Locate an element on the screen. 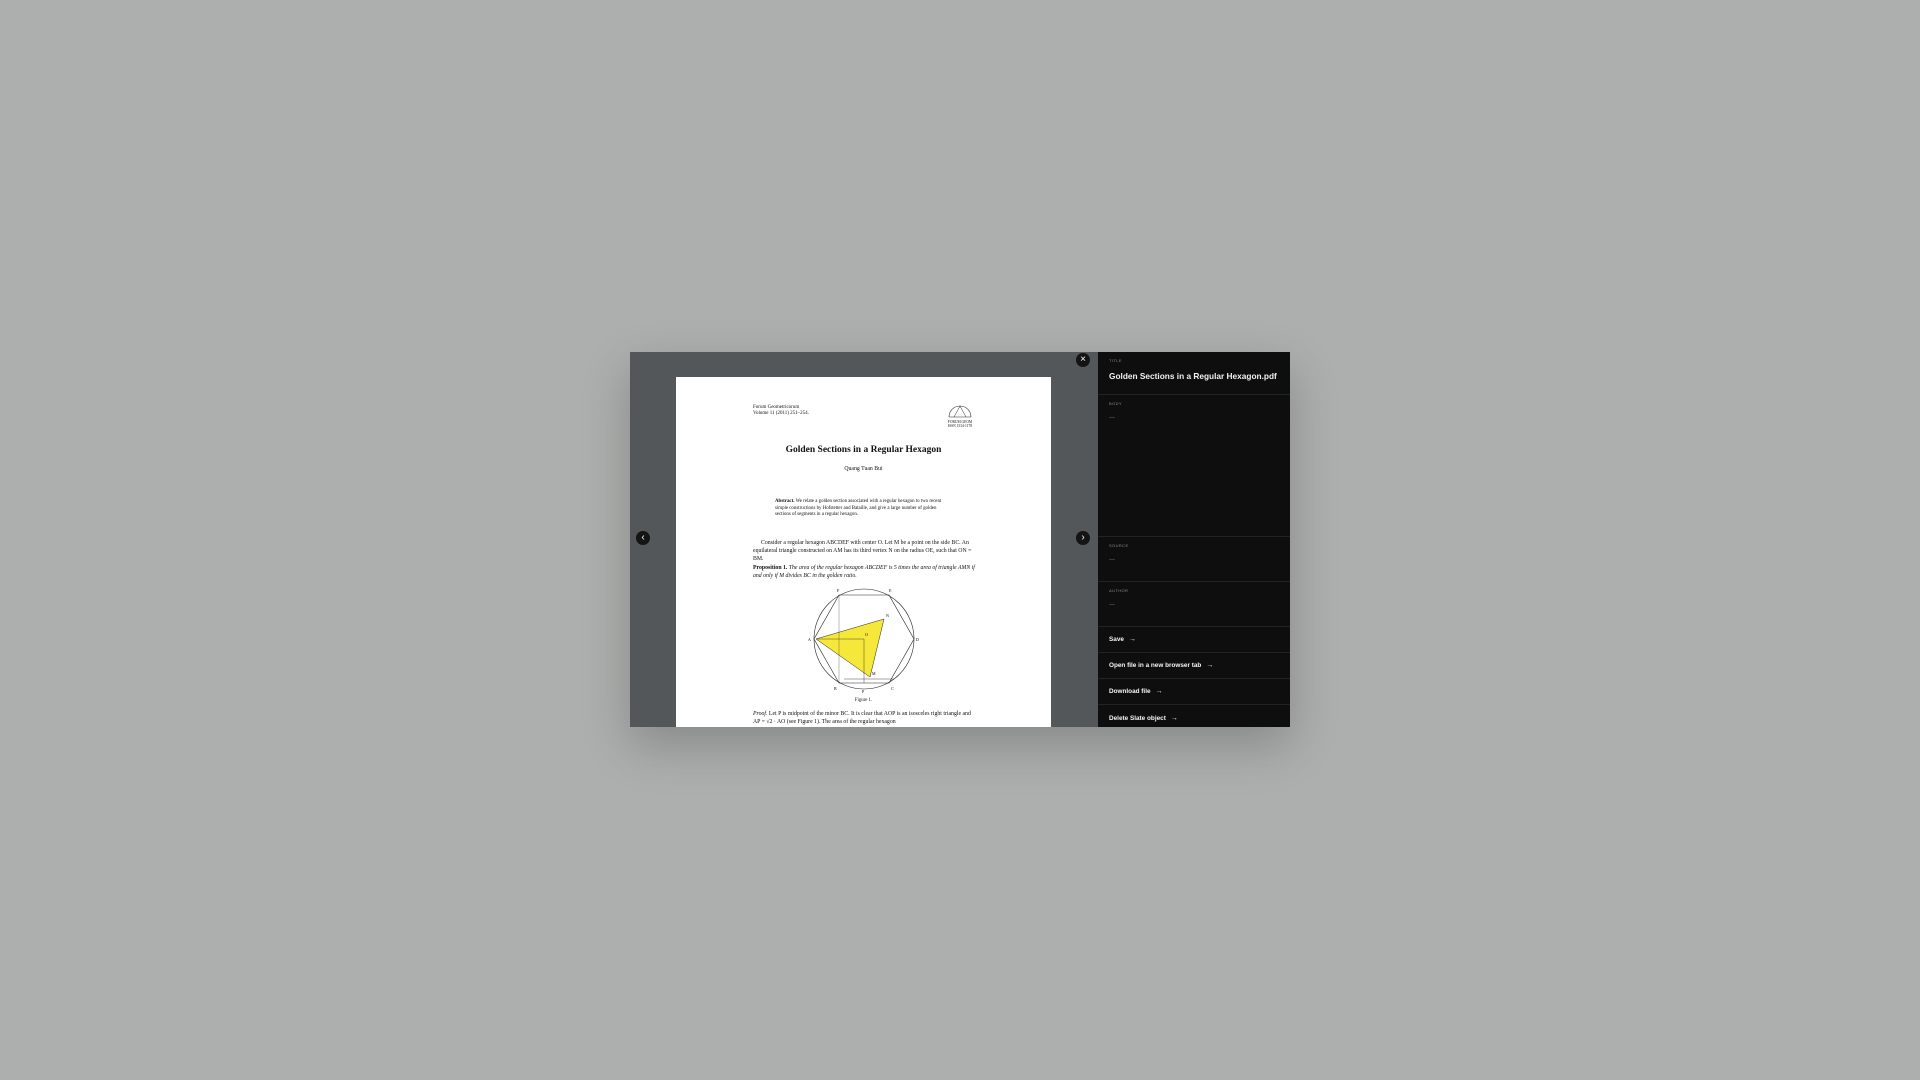 The height and width of the screenshot is (1080, 1920). author-section: Author — is located at coordinates (1194, 604).